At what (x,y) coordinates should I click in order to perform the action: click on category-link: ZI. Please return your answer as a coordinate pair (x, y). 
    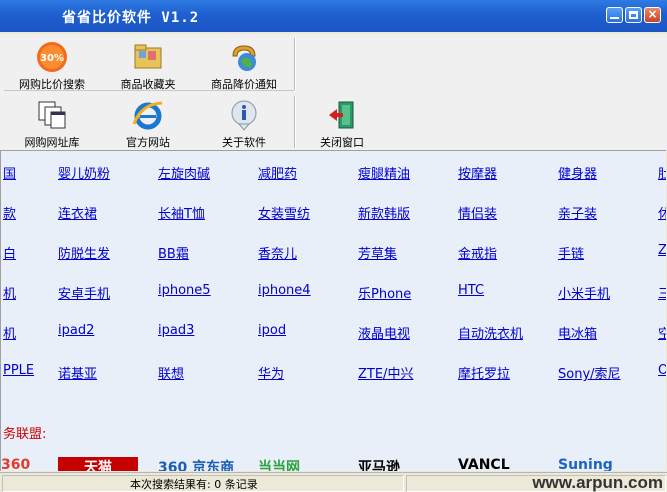
    Looking at the image, I should click on (662, 250).